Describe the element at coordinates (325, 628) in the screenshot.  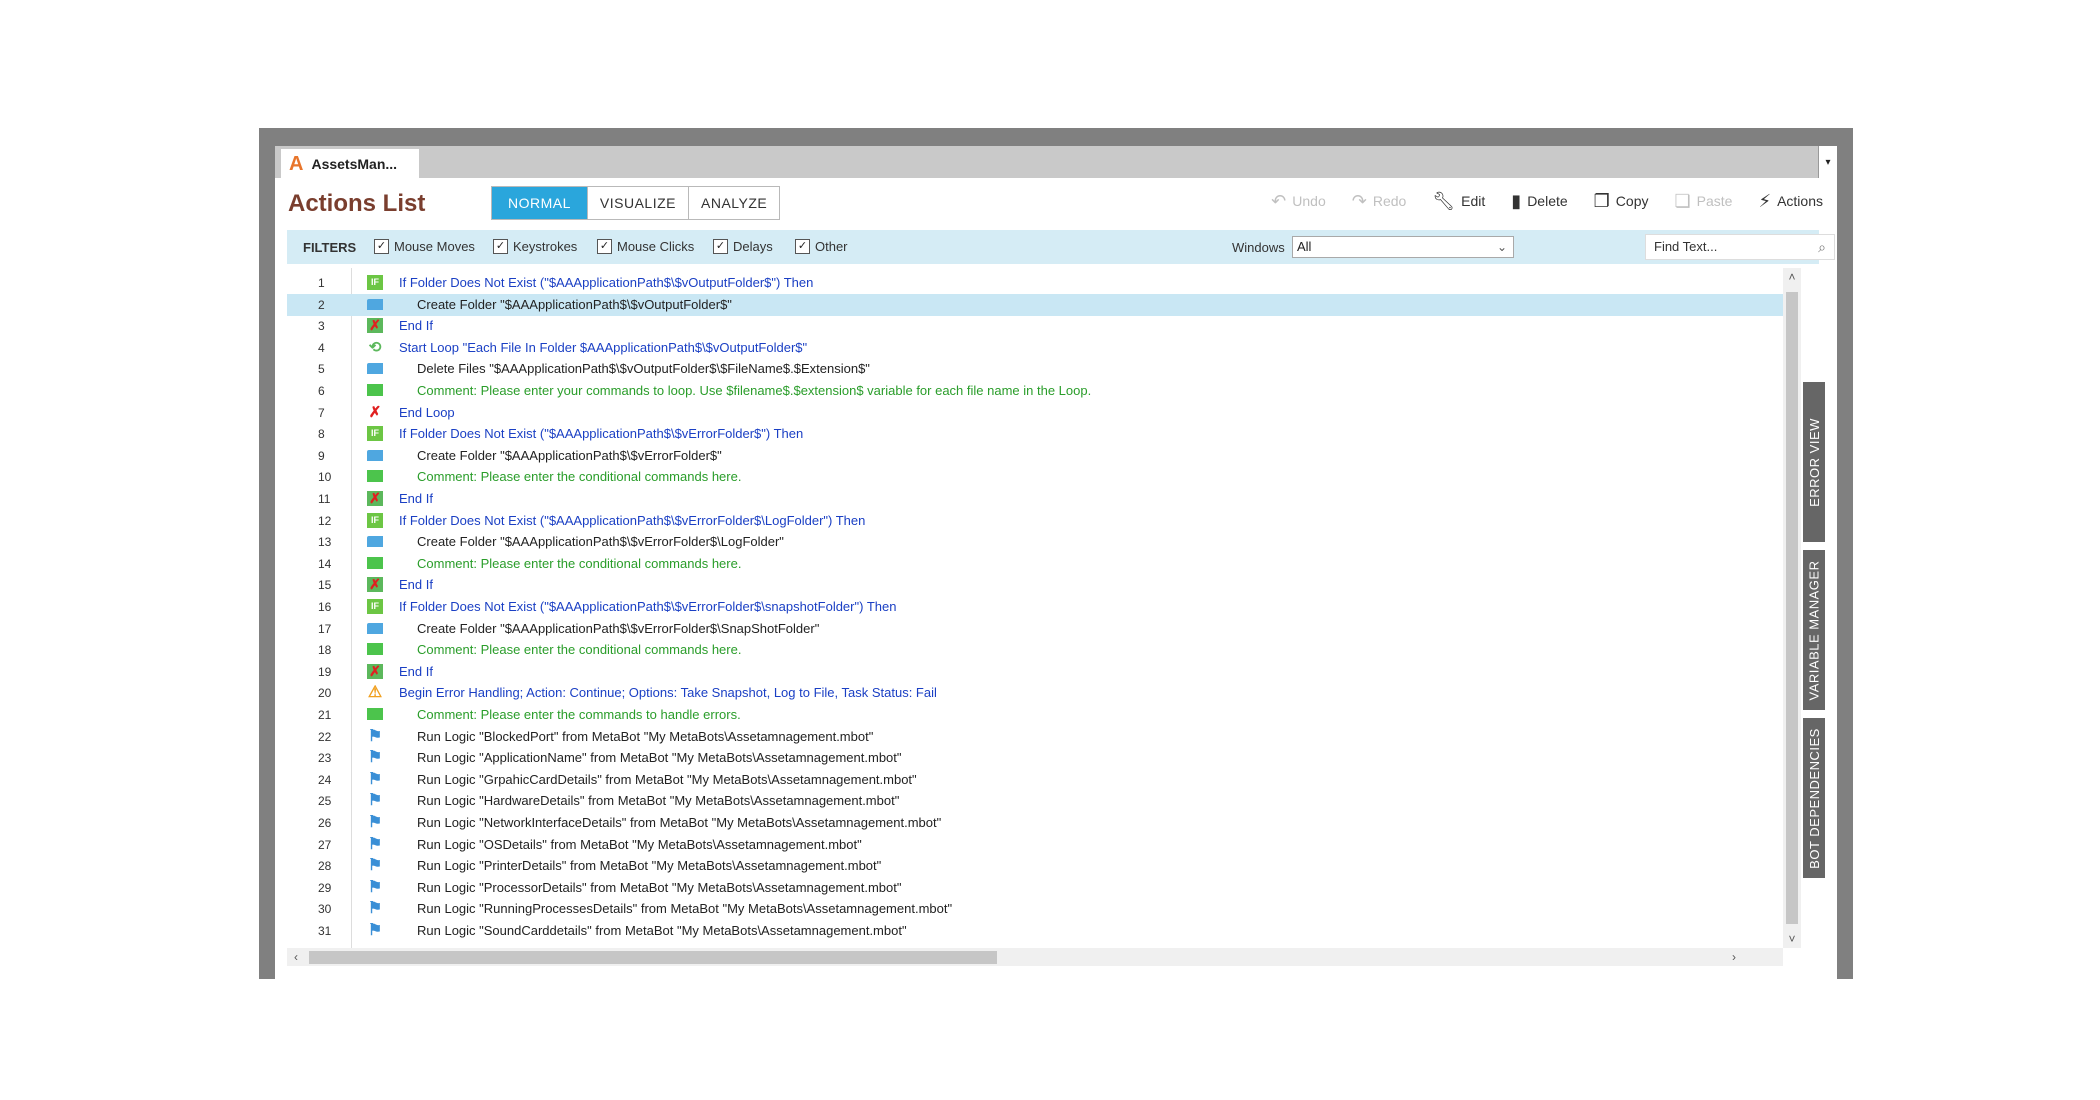
I see `line-number: 17` at that location.